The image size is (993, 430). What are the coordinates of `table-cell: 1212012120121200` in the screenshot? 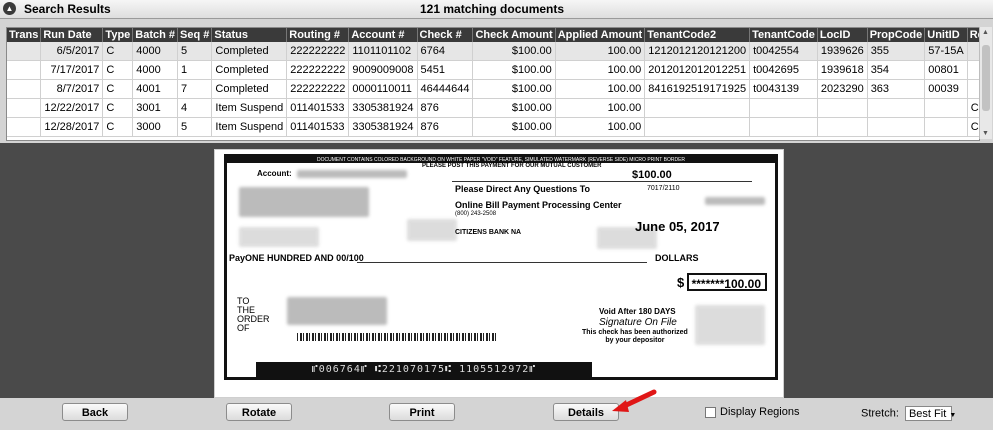 It's located at (697, 51).